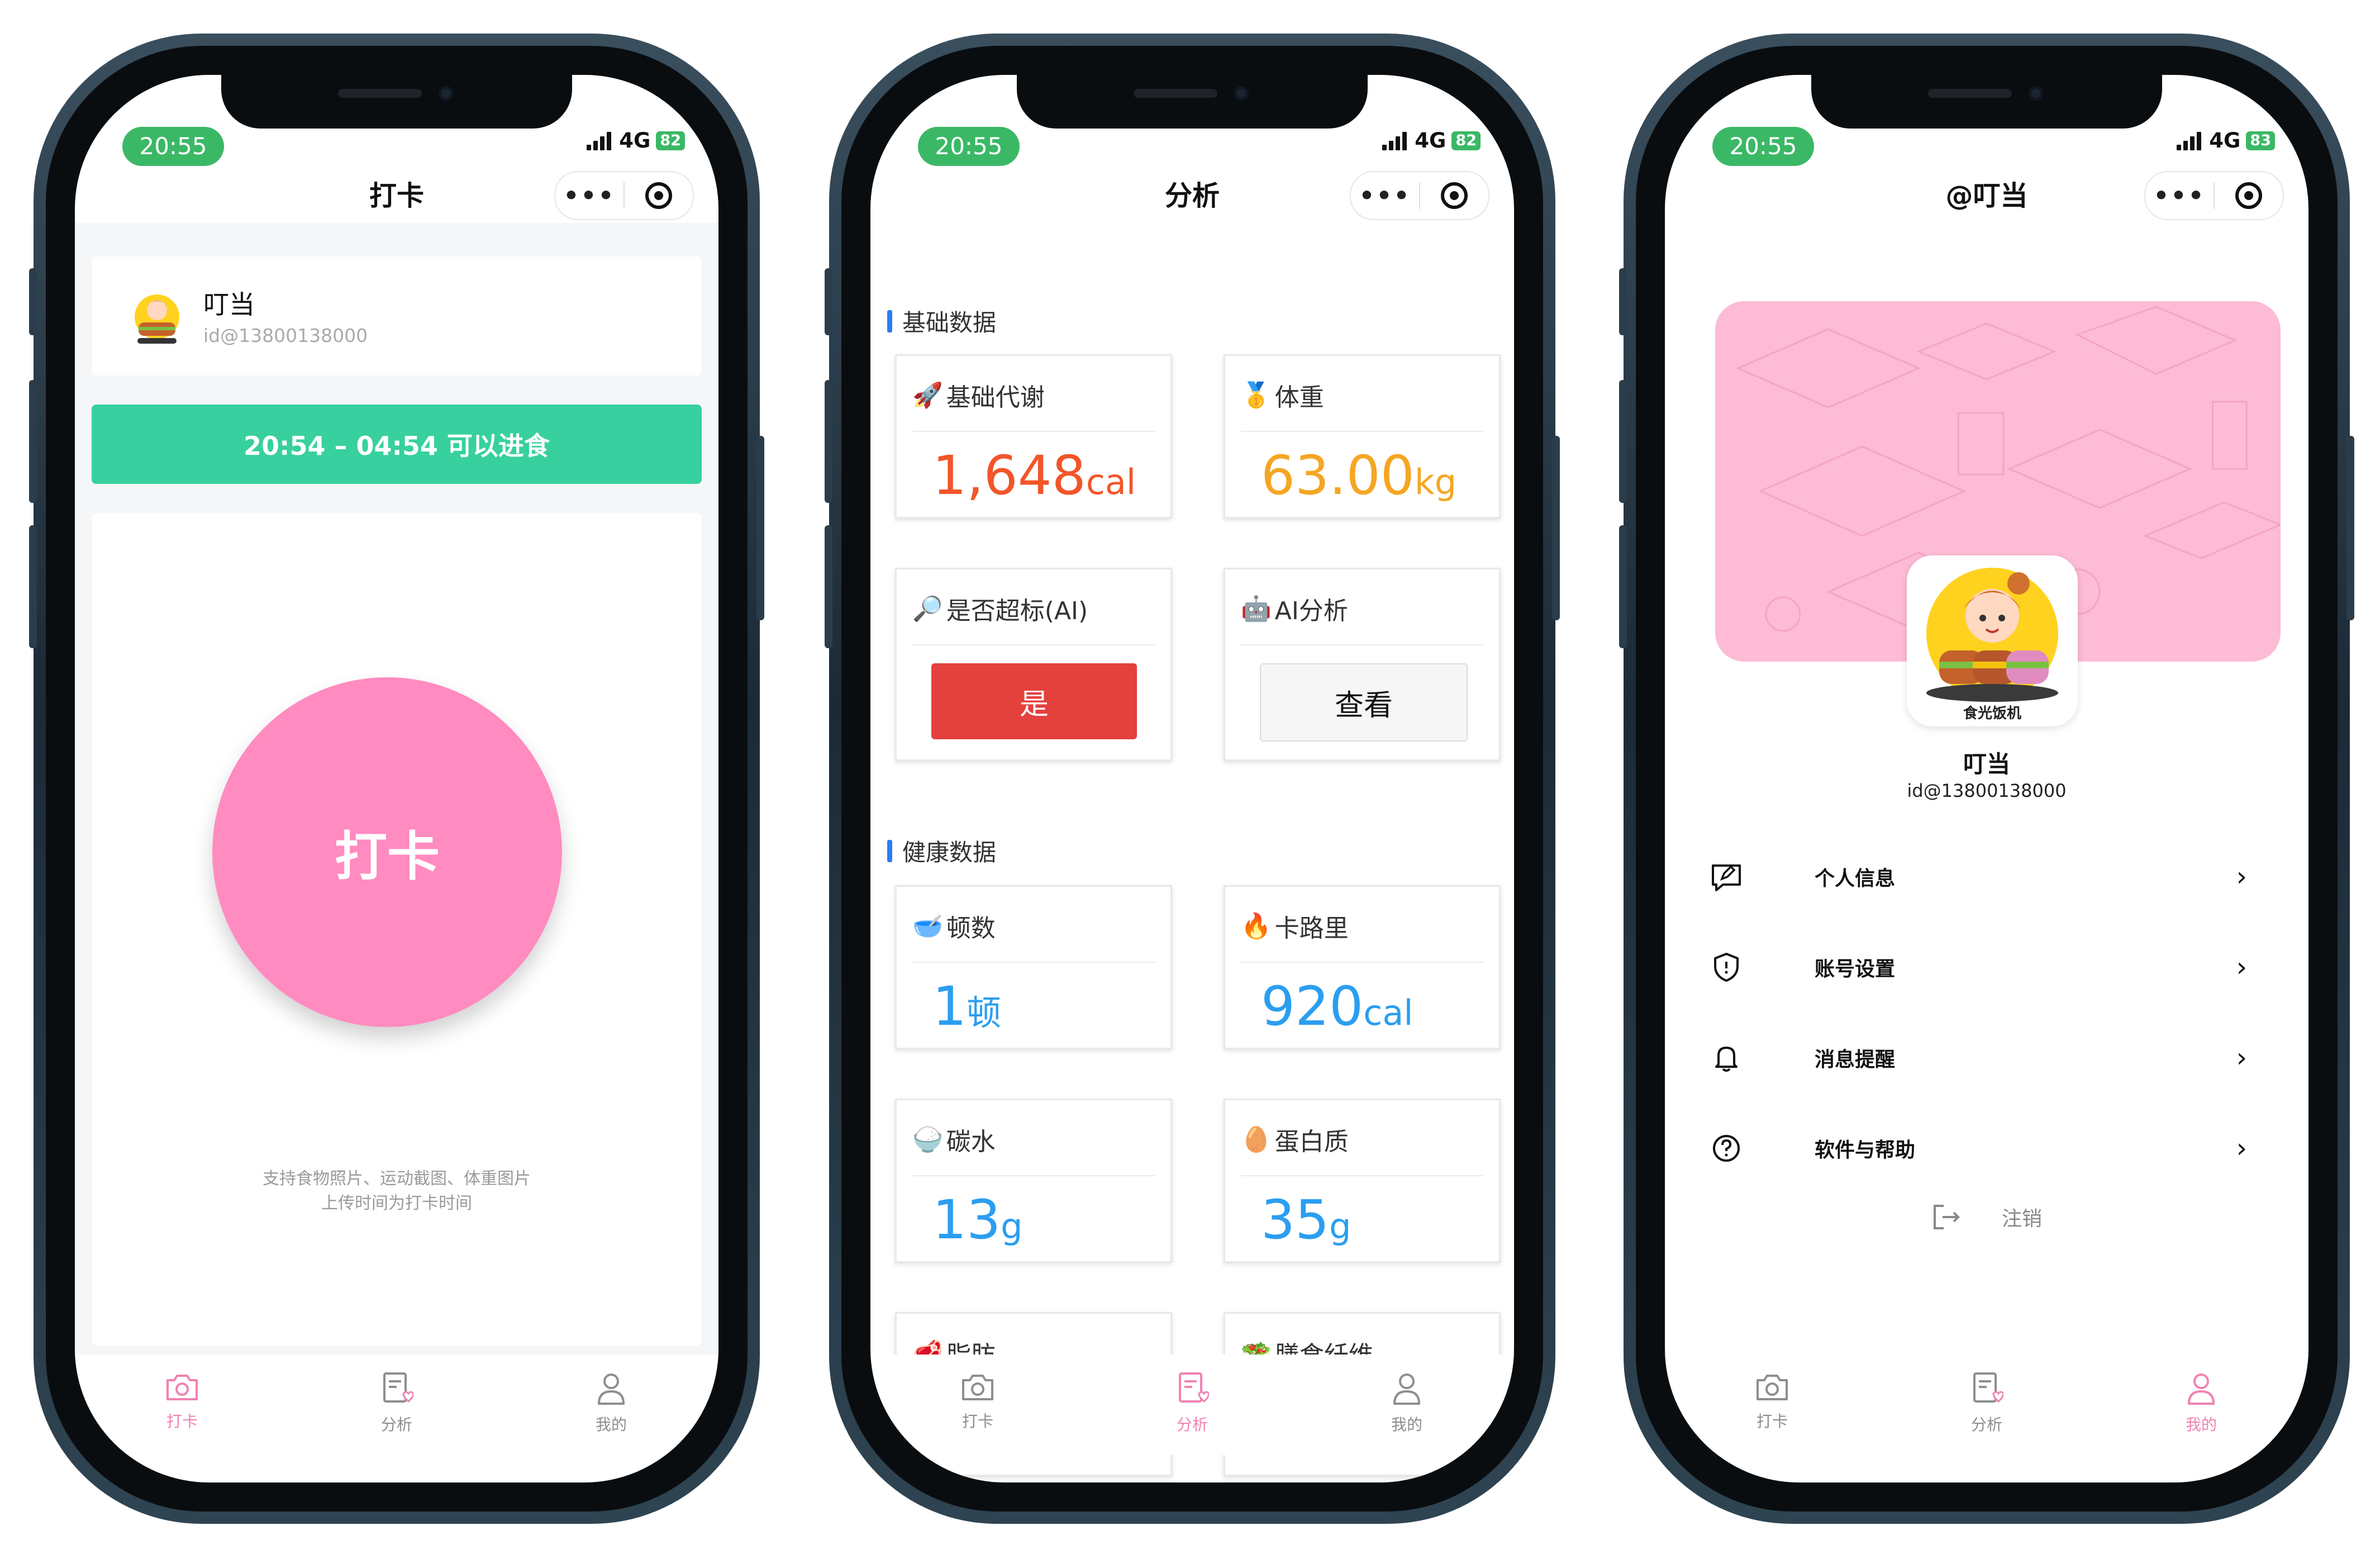 This screenshot has height=1554, width=2380. I want to click on egg-icon: 🥚, so click(1256, 1139).